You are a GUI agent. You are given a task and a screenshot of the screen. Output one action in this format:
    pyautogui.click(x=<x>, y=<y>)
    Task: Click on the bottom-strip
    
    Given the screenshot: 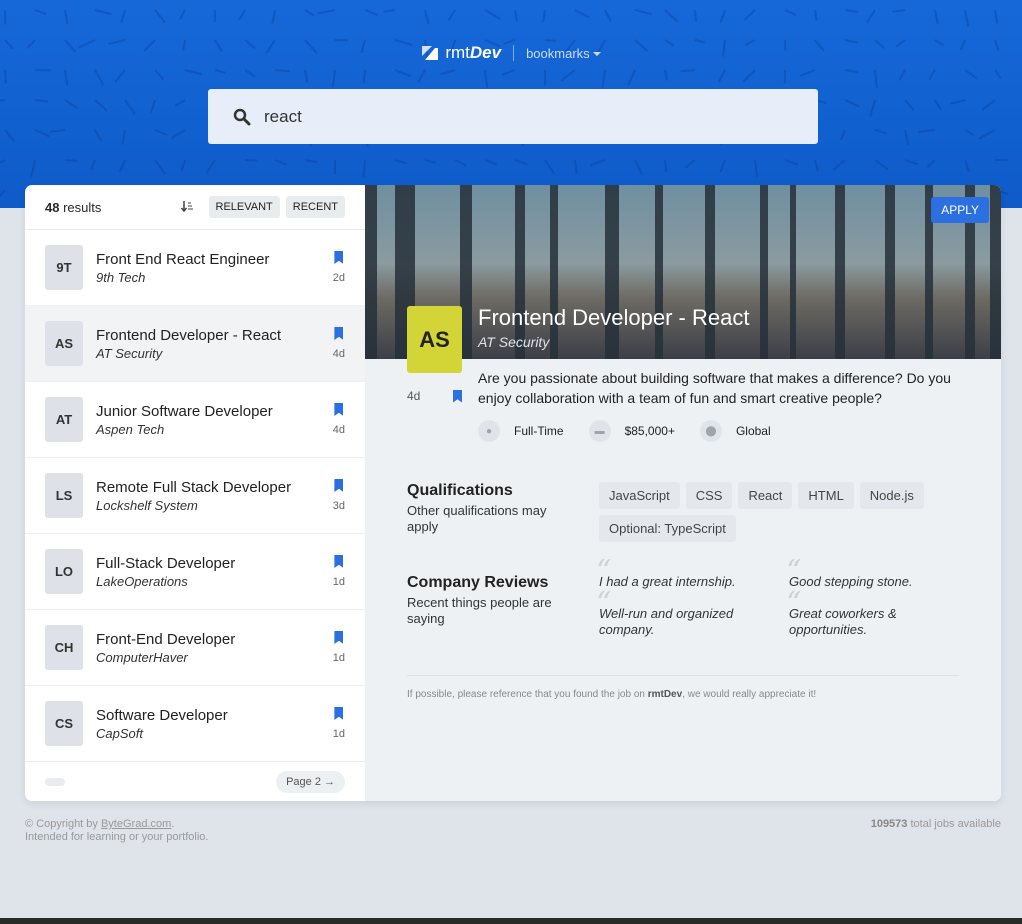 What is the action you would take?
    pyautogui.click(x=511, y=921)
    